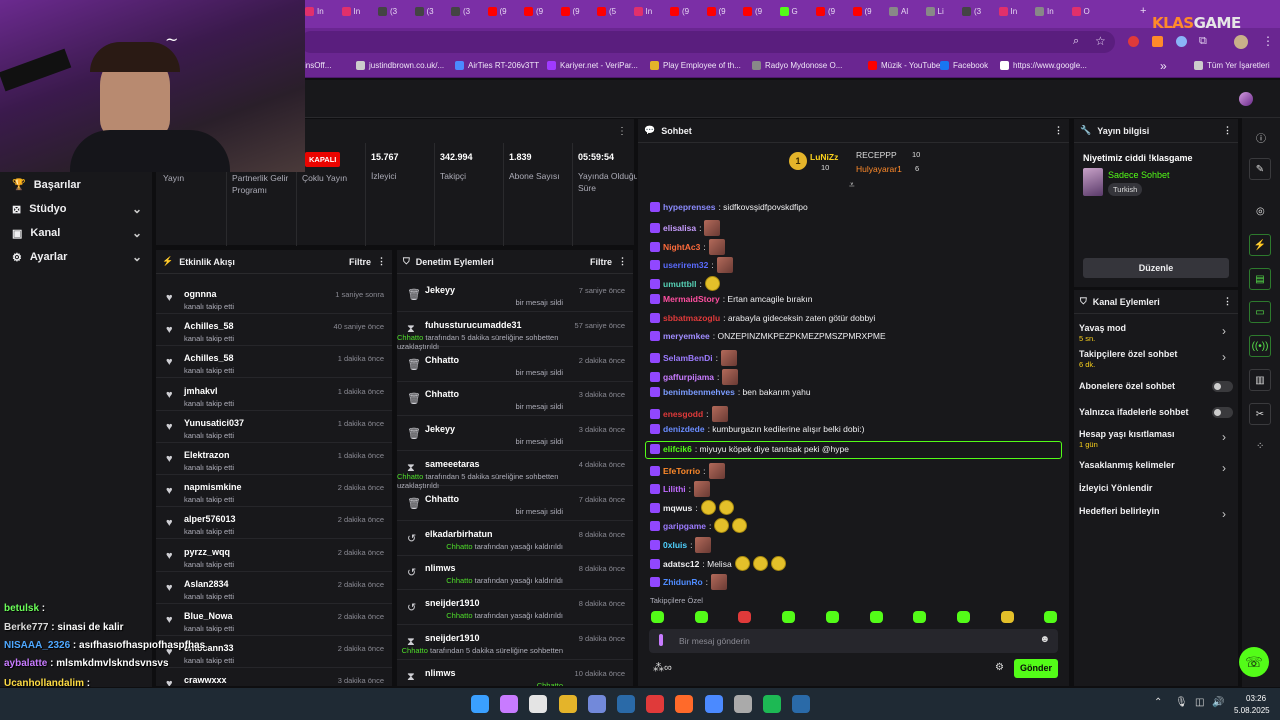  I want to click on moderation-row: 🗑 Chhatto bir mesajı sildi 7 dakika önce, so click(515, 504).